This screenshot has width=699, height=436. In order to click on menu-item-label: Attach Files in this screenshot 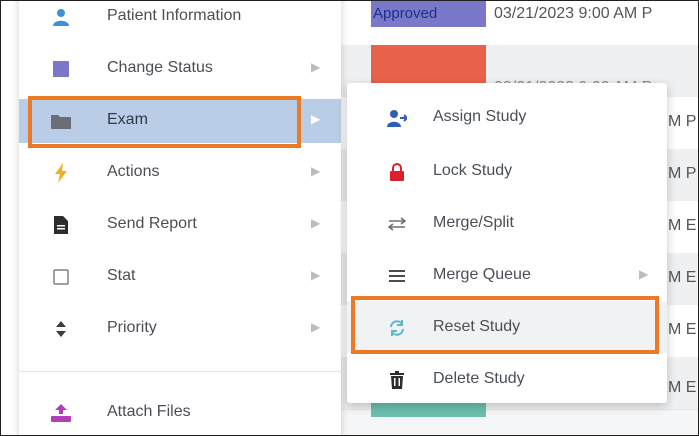, I will do `click(149, 411)`.